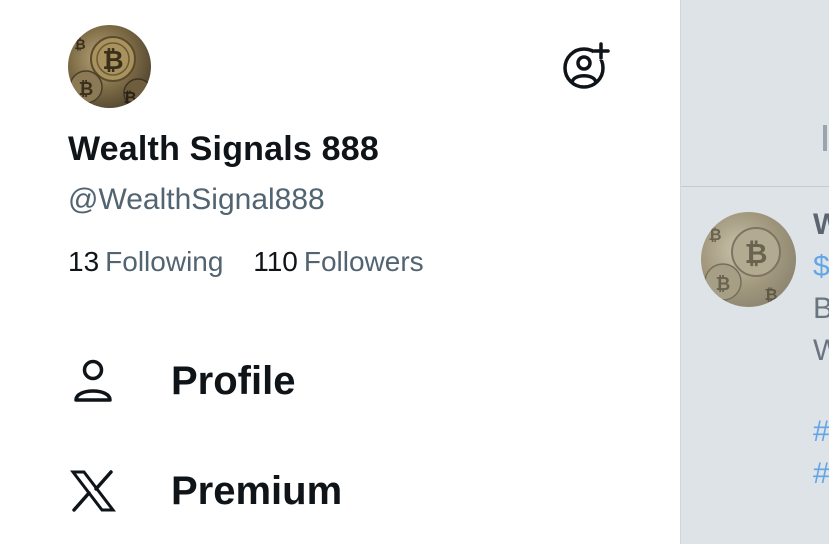 This screenshot has width=829, height=544. I want to click on following-label: Following, so click(164, 261).